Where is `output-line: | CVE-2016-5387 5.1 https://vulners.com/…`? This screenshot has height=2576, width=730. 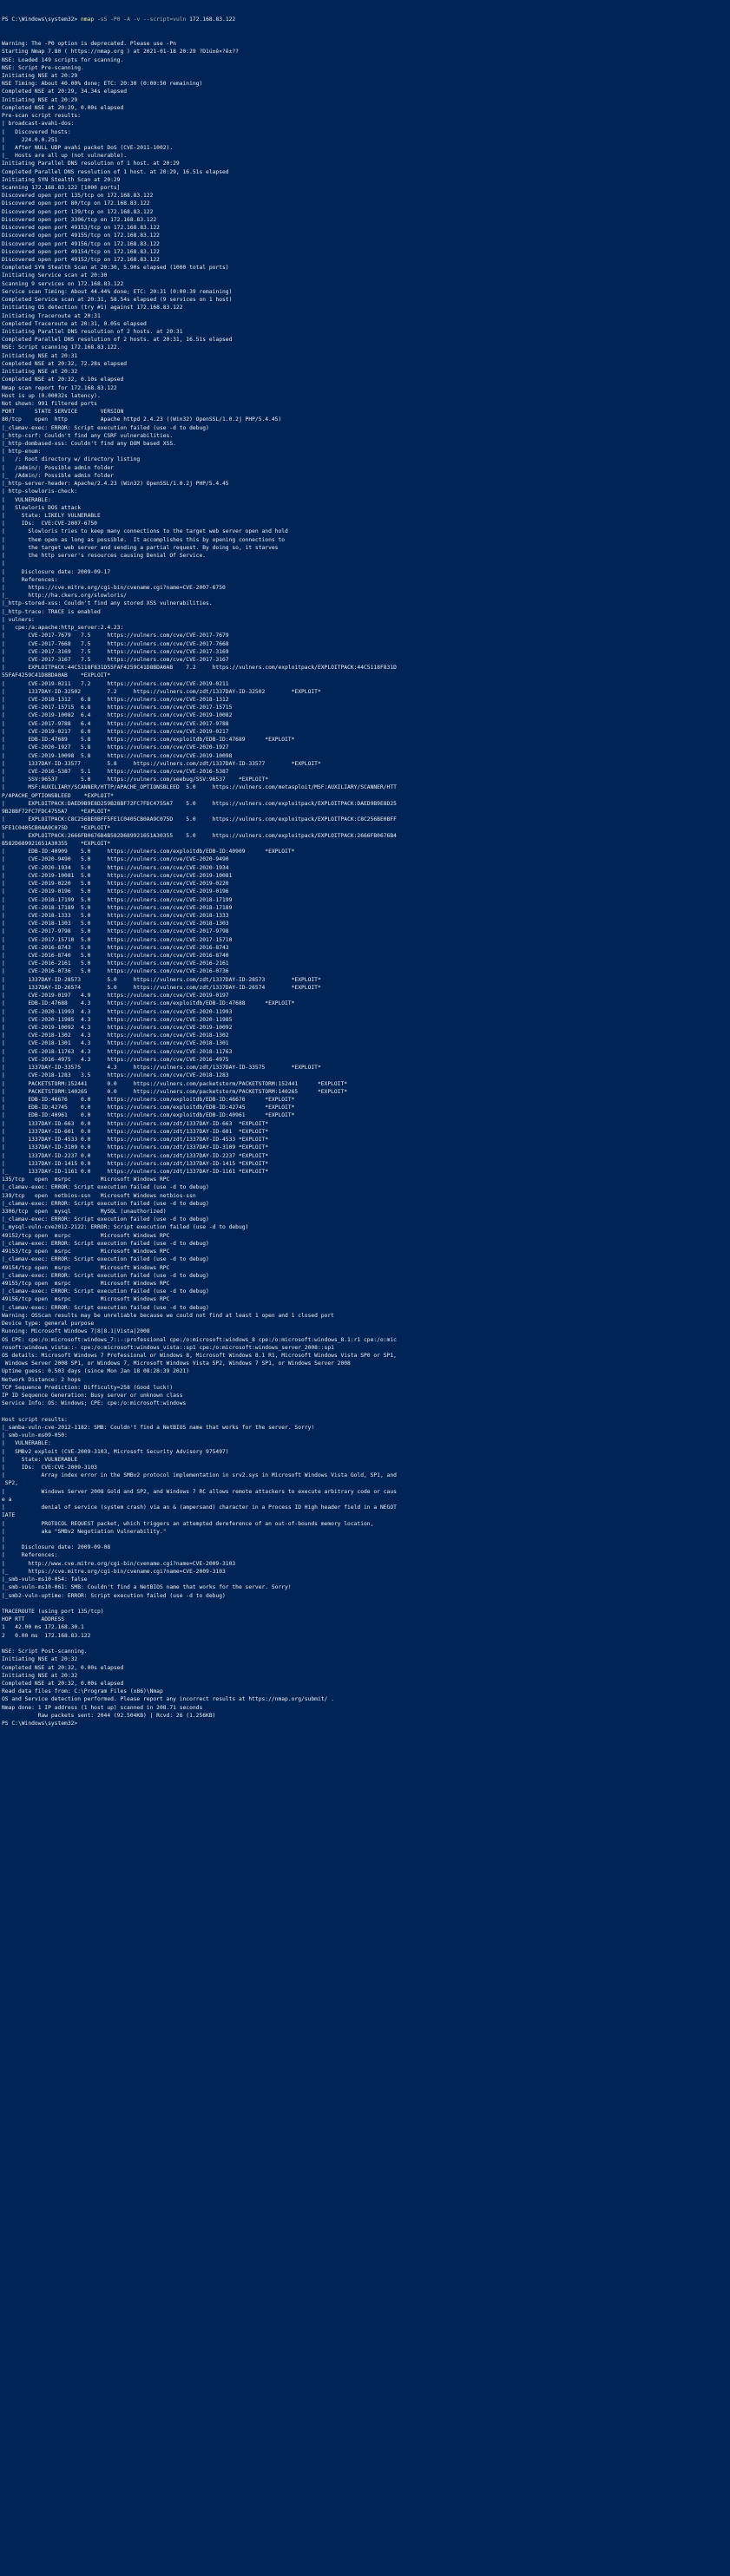
output-line: | CVE-2016-5387 5.1 https://vulners.com/… is located at coordinates (116, 772).